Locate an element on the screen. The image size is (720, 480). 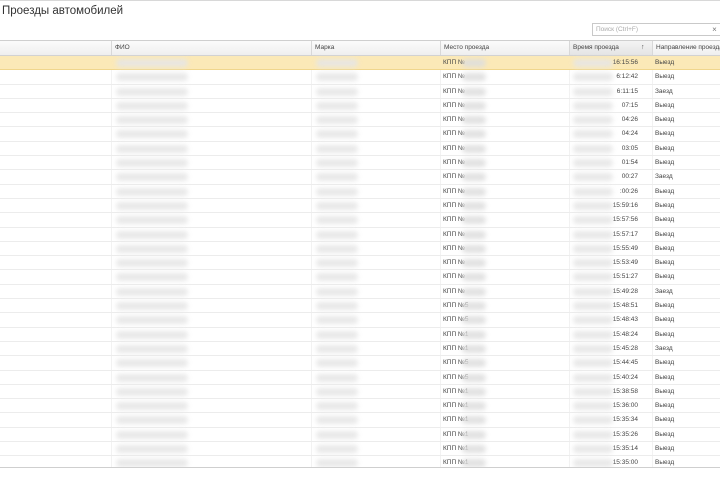
table-row: КПП № 01:54 Выезд is located at coordinates (360, 163).